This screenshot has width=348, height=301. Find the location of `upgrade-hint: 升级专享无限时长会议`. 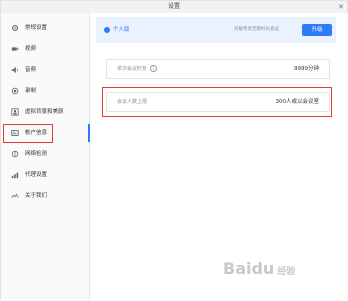

upgrade-hint: 升级专享无限时长会议 is located at coordinates (256, 29).